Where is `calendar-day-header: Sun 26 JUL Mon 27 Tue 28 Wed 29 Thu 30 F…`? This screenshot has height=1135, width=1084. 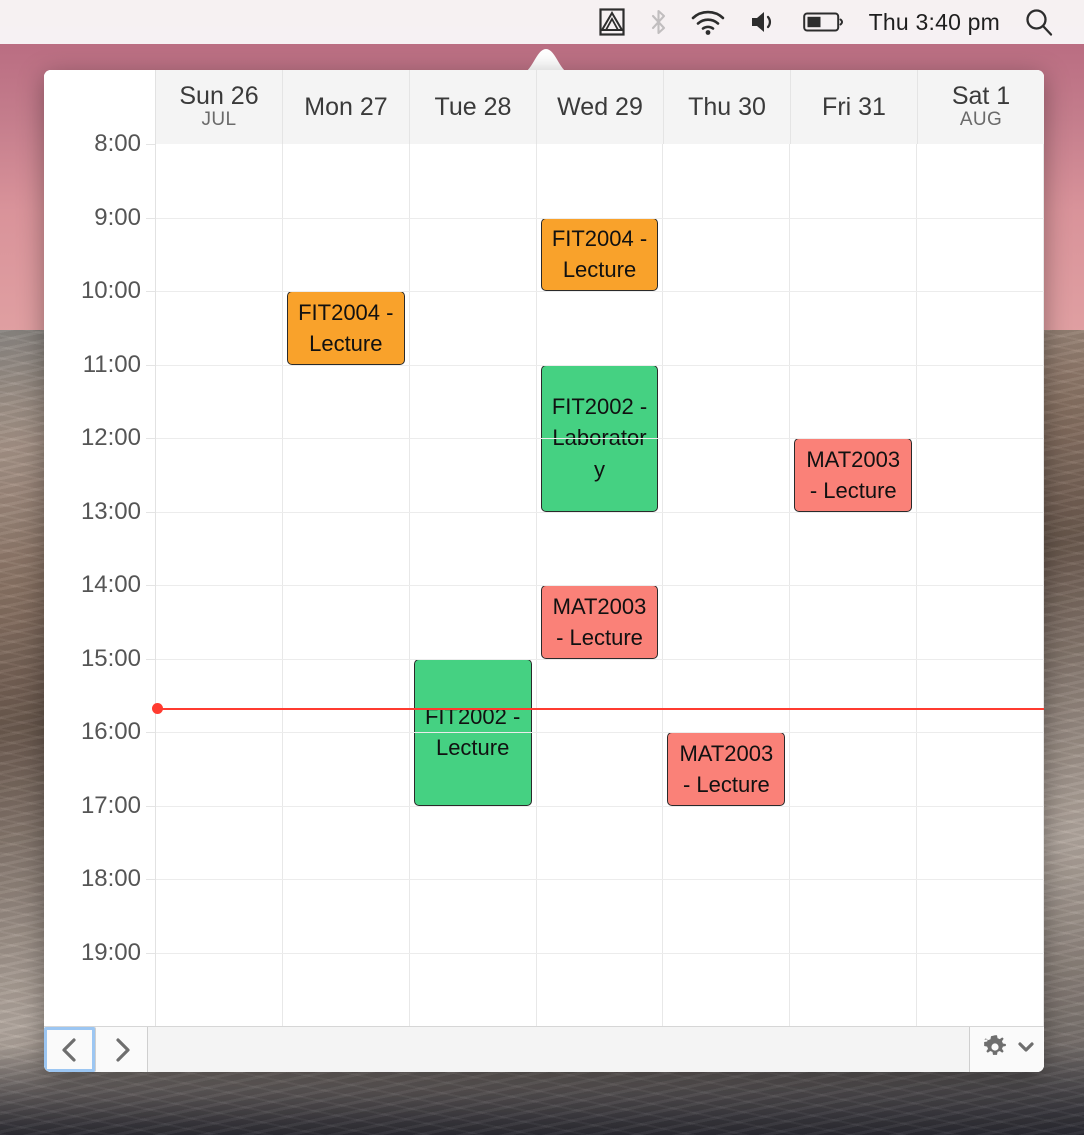 calendar-day-header: Sun 26 JUL Mon 27 Tue 28 Wed 29 Thu 30 F… is located at coordinates (544, 107).